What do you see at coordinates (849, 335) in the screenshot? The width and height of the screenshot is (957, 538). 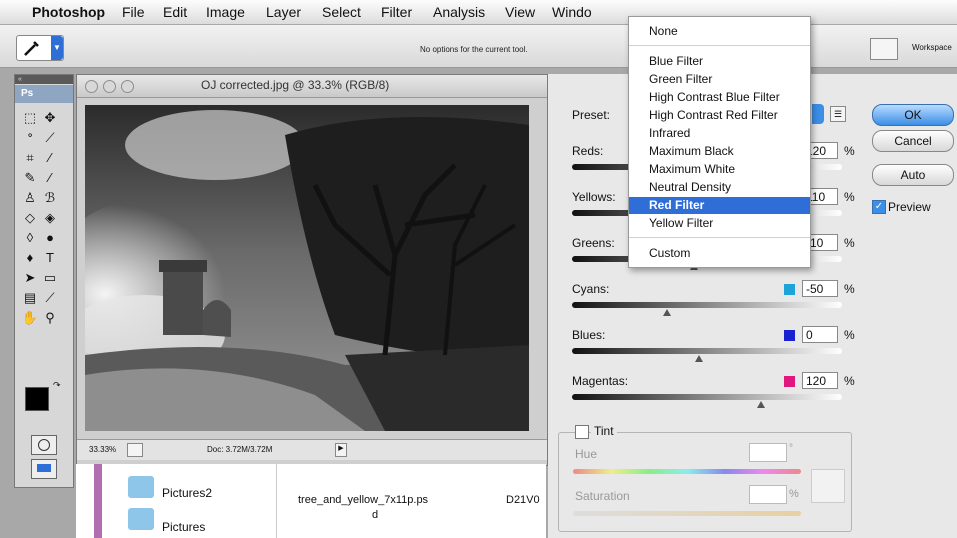 I see `percent-sign: %` at bounding box center [849, 335].